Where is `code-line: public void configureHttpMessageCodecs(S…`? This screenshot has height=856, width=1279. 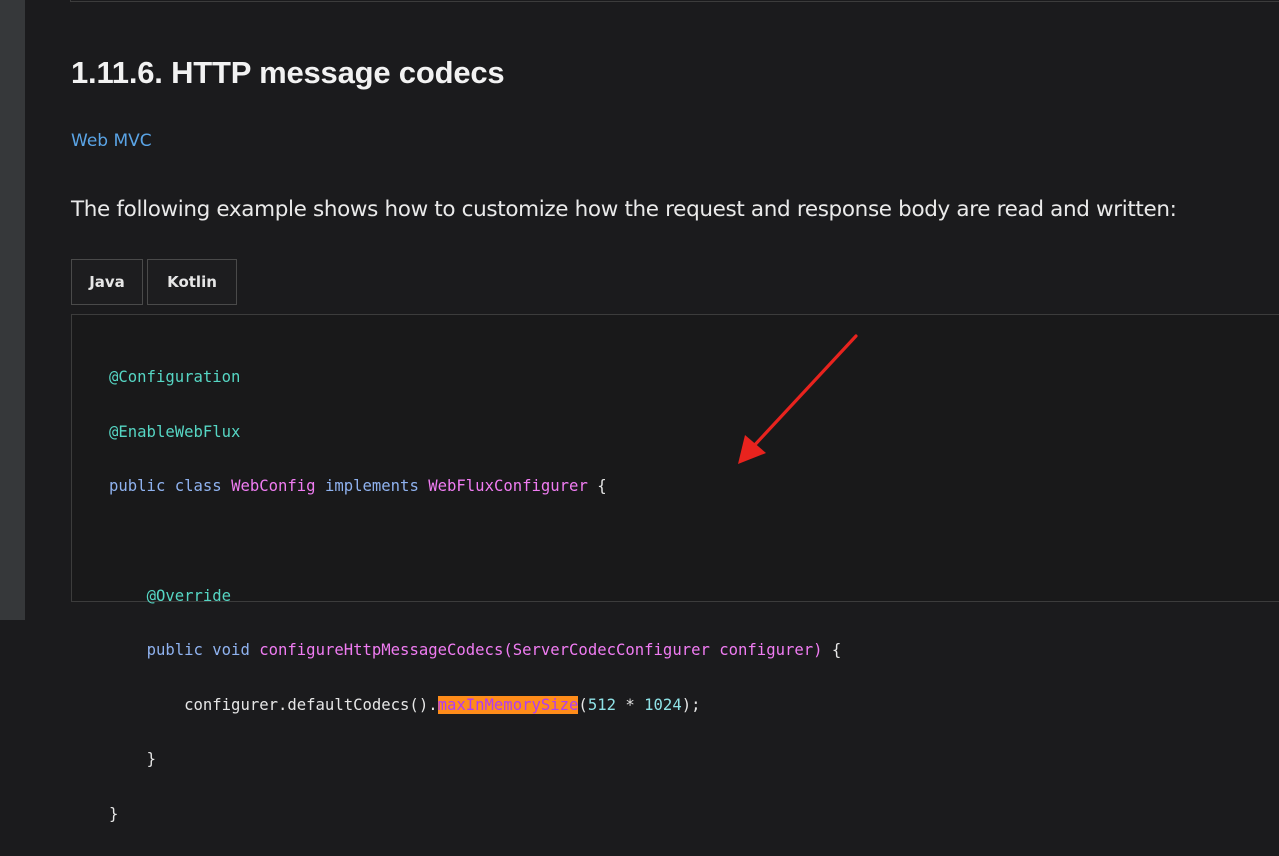 code-line: public void configureHttpMessageCodecs(S… is located at coordinates (494, 650).